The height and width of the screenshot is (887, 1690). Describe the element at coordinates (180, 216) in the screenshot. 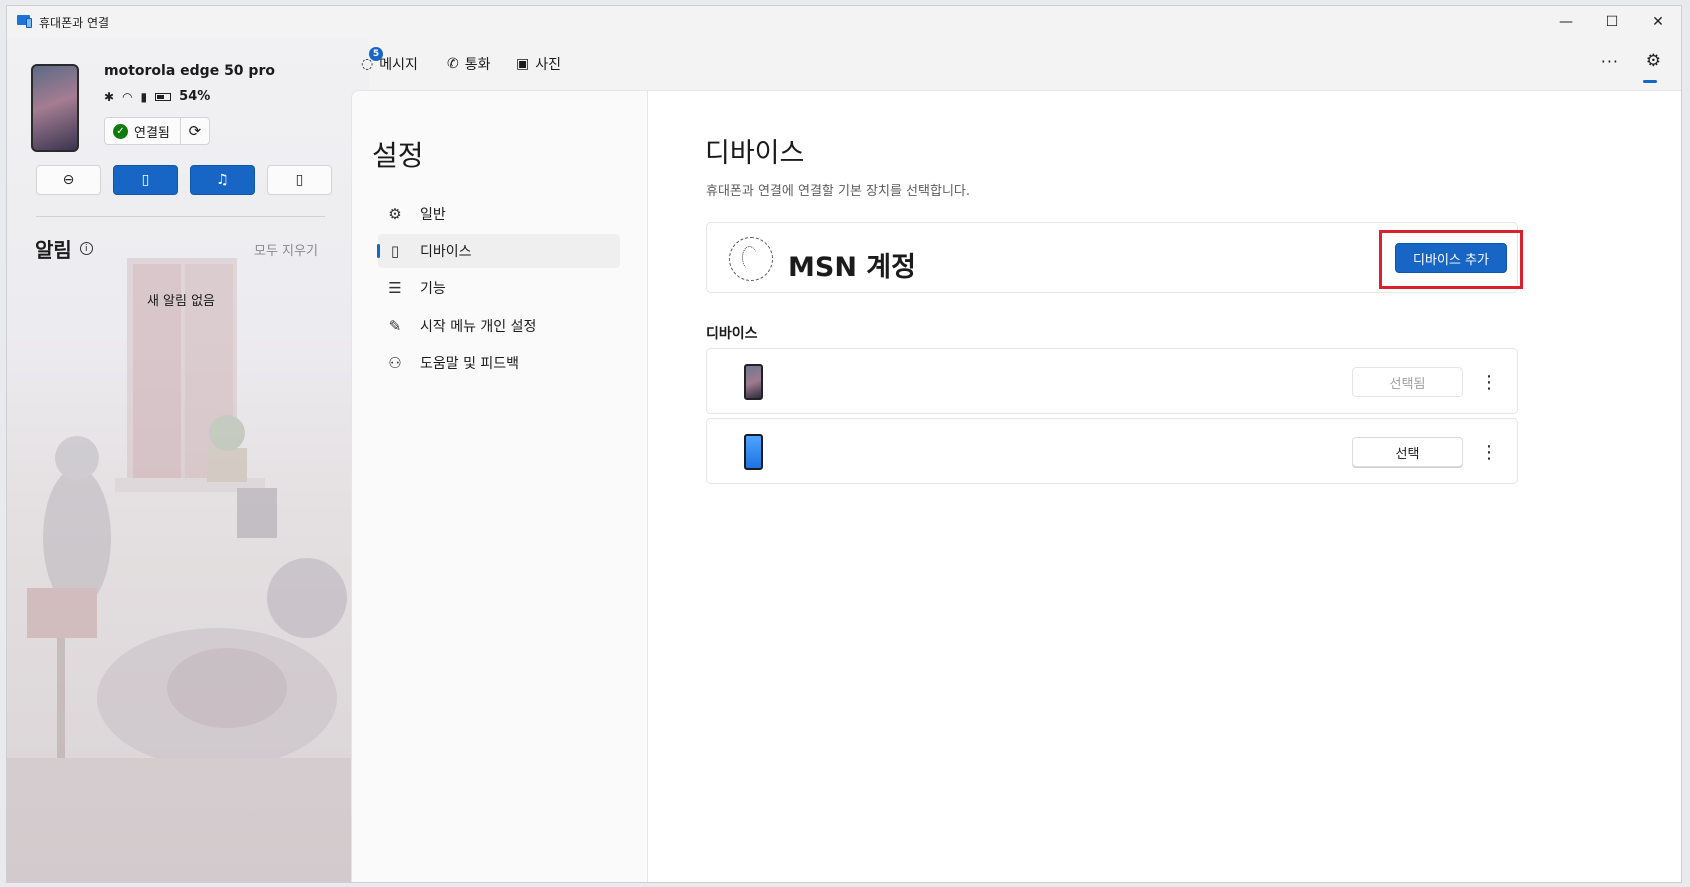

I see `sidebar-divider` at that location.